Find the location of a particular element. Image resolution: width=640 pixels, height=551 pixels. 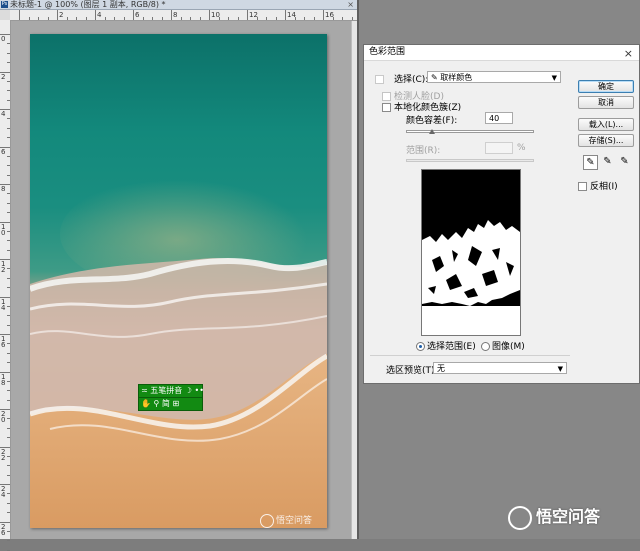

ime-toolbar: ≍ 五笔拼音 ☽ •• ✋ ⚲ 简 ⊞ is located at coordinates (171, 397).